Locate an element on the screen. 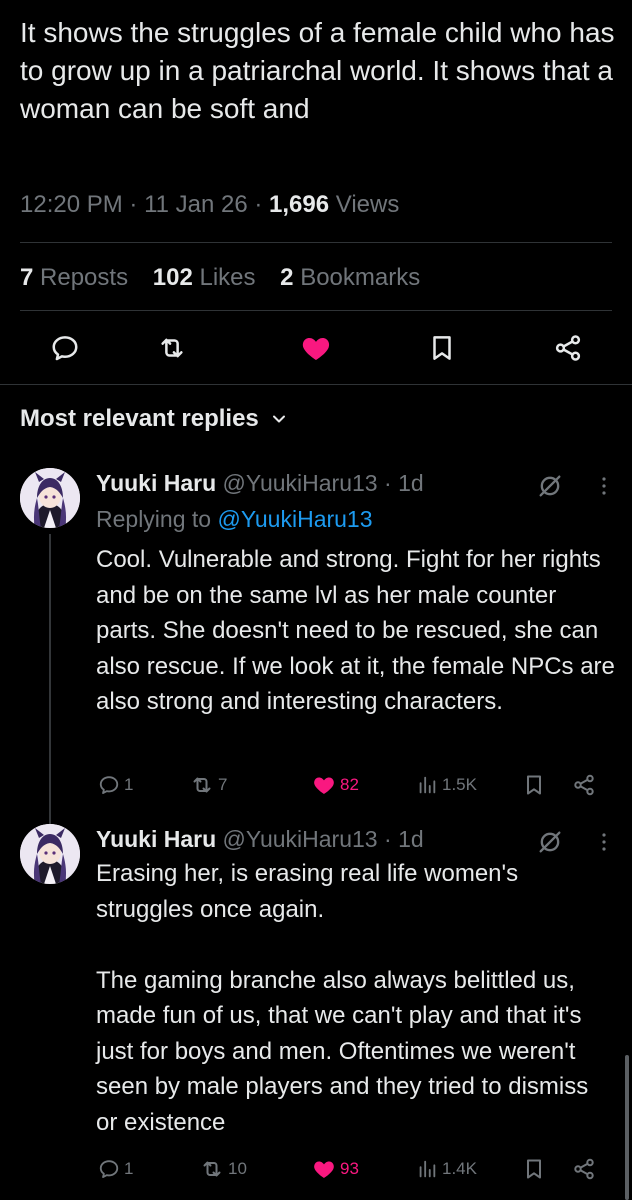 The image size is (632, 1200). likes-count: 102 is located at coordinates (172, 277).